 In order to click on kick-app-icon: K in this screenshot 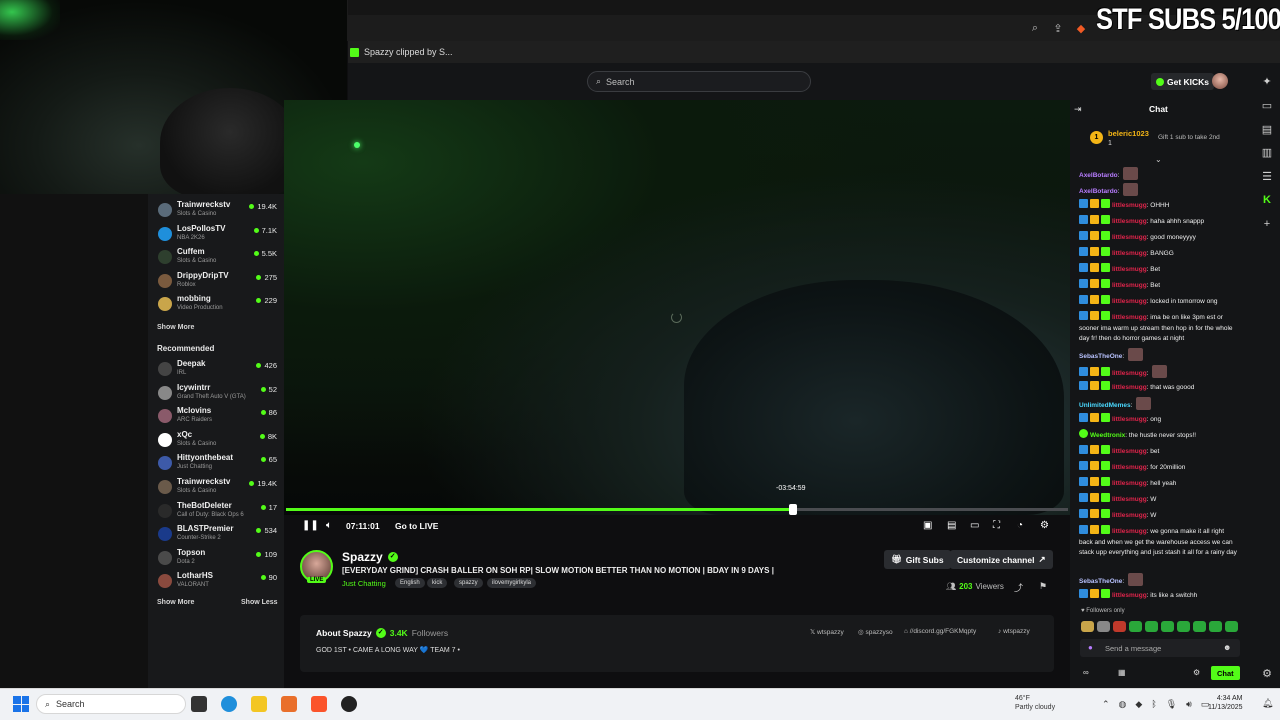, I will do `click(1267, 200)`.